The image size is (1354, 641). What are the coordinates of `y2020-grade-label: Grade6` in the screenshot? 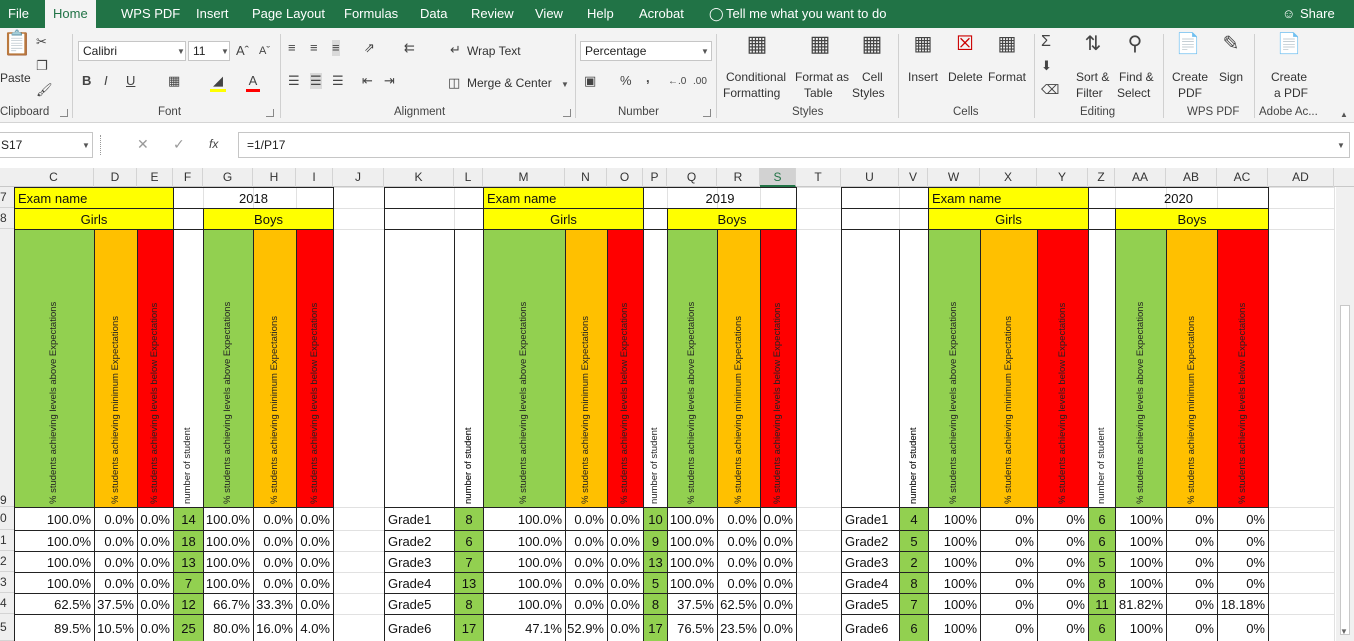 It's located at (870, 627).